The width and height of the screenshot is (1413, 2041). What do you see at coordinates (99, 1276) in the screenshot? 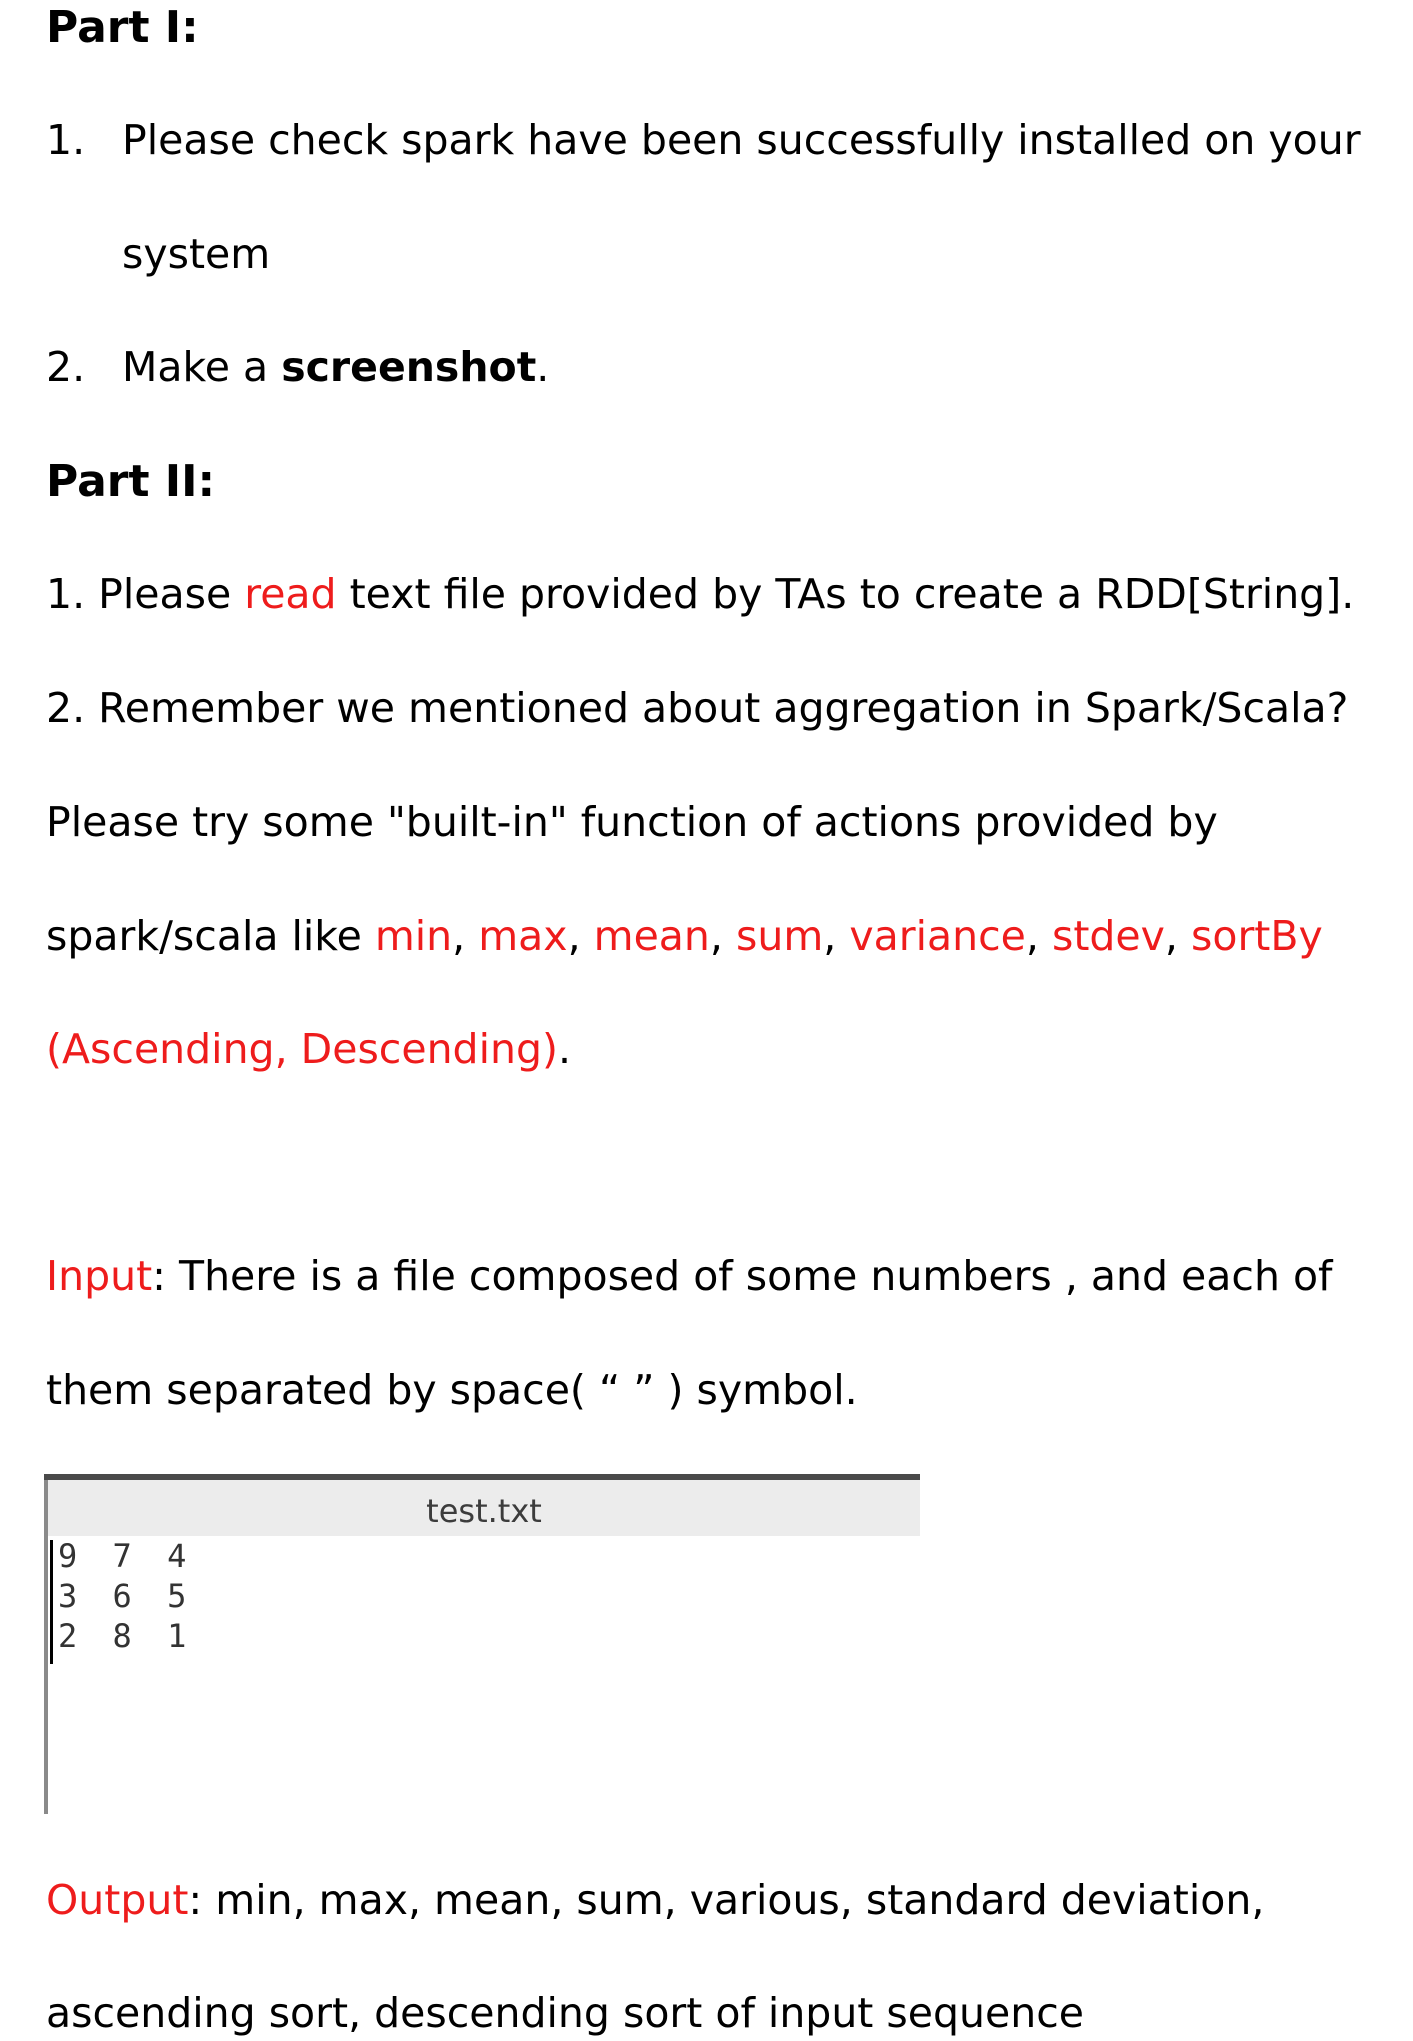
I see `input-label: Input` at bounding box center [99, 1276].